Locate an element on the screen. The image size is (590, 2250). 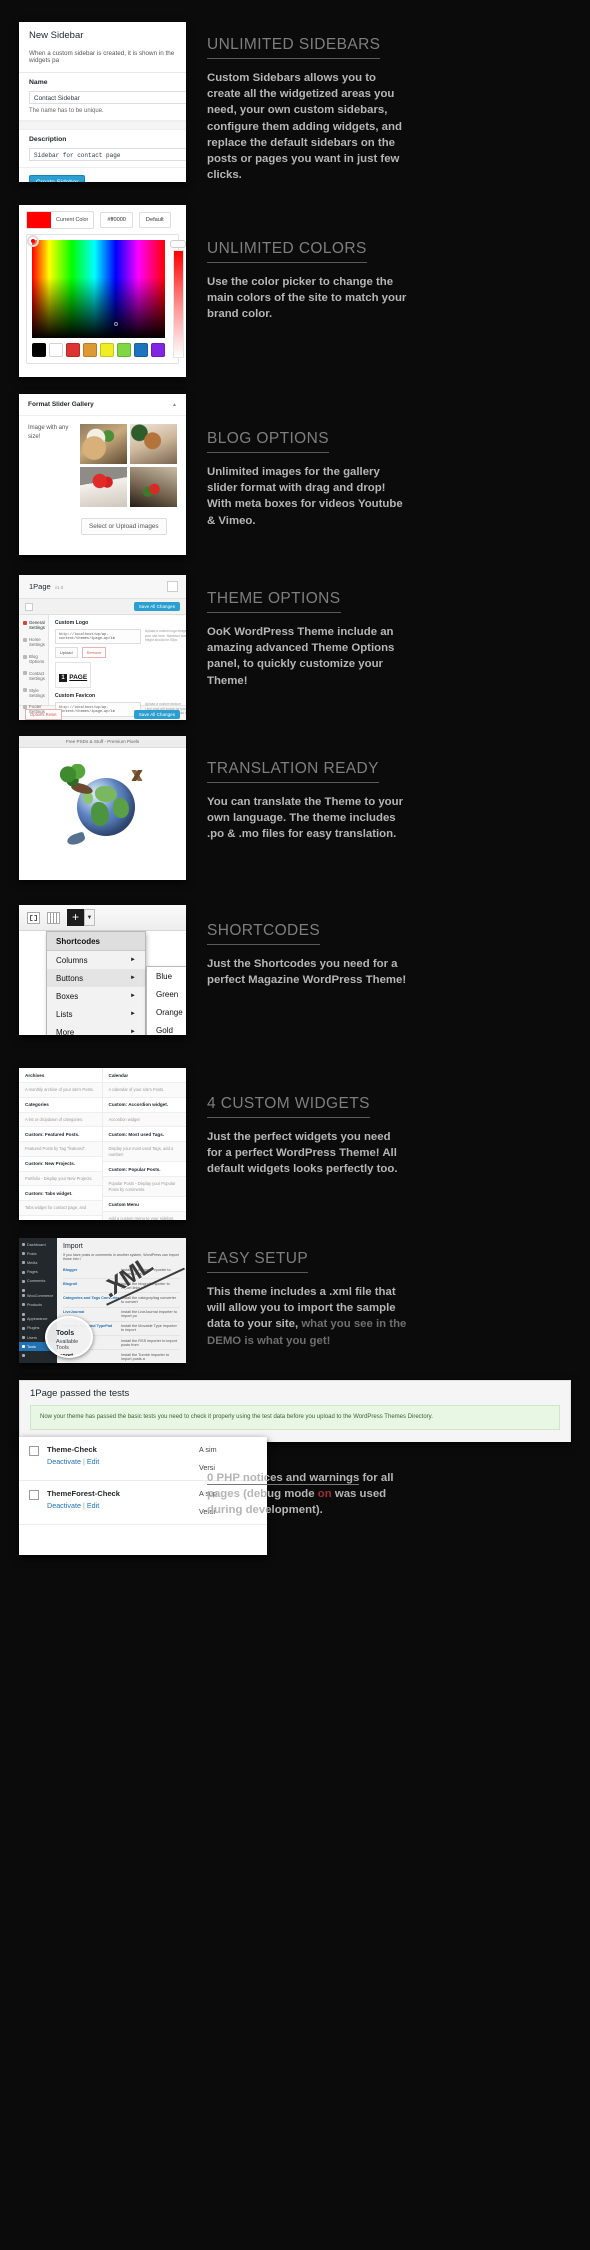
lens-tools-title: Tools is located at coordinates (65, 1333).